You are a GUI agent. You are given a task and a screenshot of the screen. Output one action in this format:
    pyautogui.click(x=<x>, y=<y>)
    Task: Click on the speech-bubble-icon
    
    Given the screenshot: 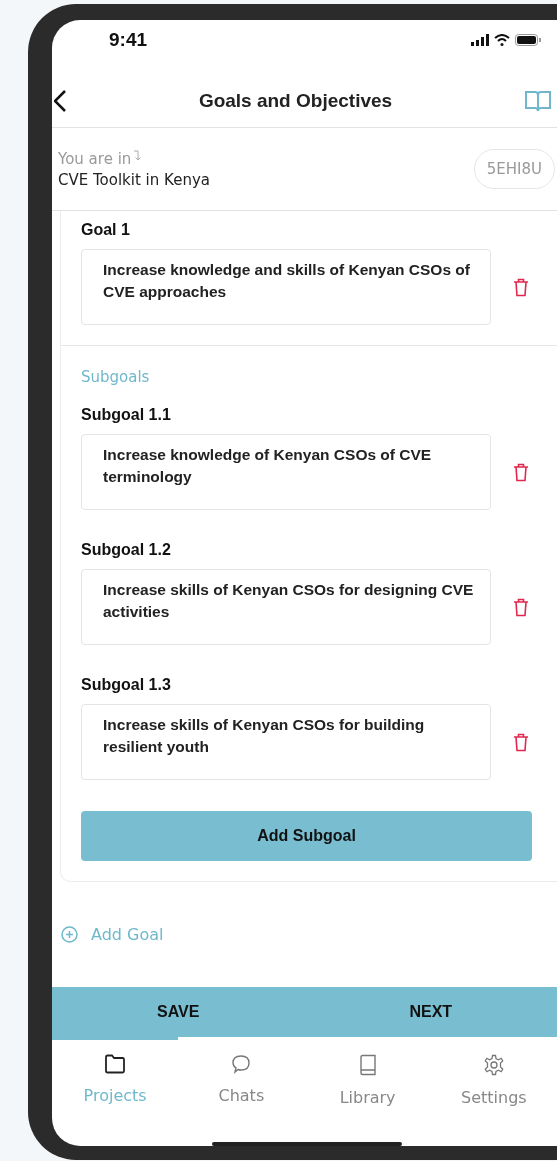 What is the action you would take?
    pyautogui.click(x=241, y=1064)
    